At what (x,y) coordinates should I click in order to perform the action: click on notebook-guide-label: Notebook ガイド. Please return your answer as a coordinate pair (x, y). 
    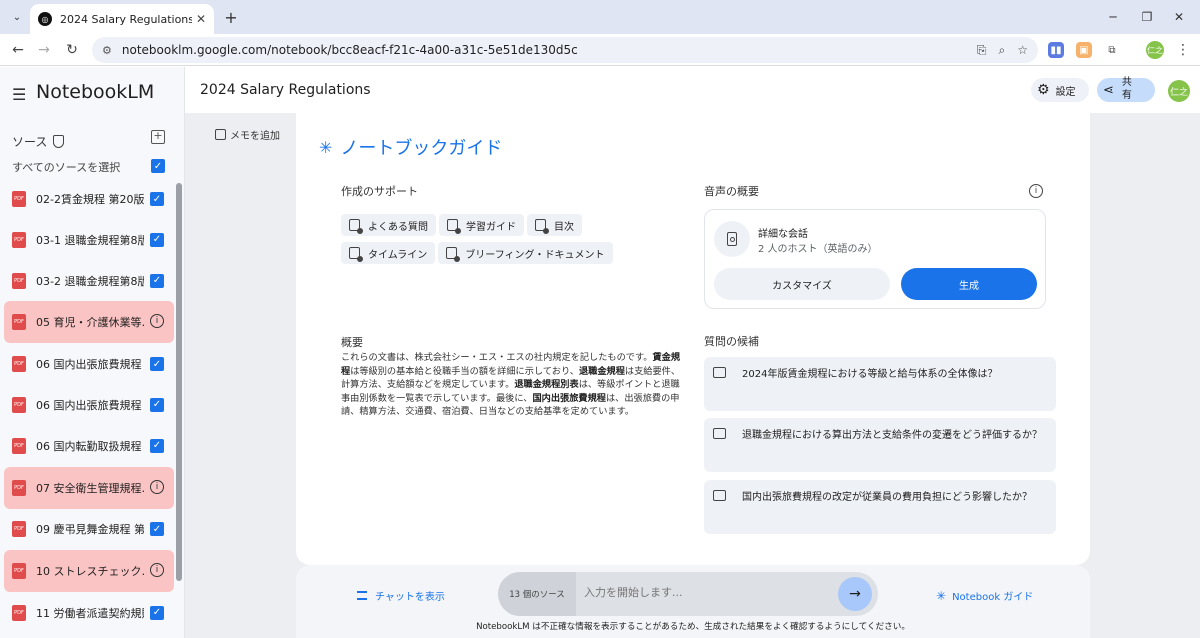
    Looking at the image, I should click on (993, 597).